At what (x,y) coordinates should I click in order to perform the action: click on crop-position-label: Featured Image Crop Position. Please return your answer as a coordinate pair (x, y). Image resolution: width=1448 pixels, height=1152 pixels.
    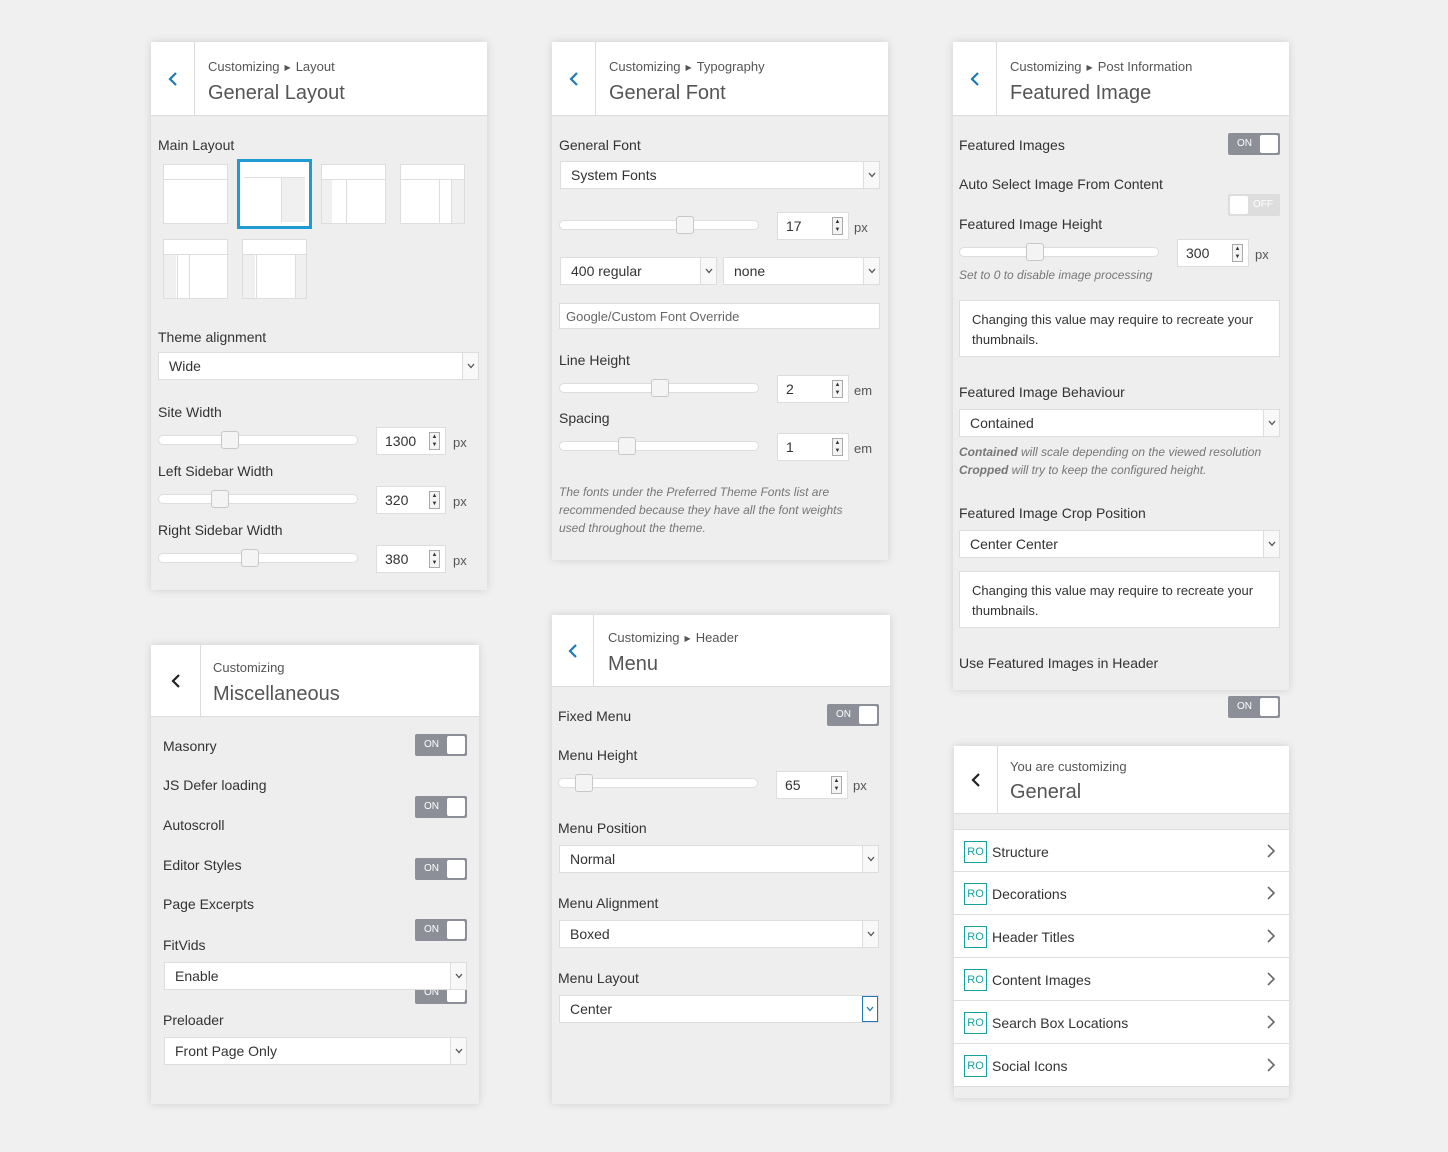
    Looking at the image, I should click on (1052, 513).